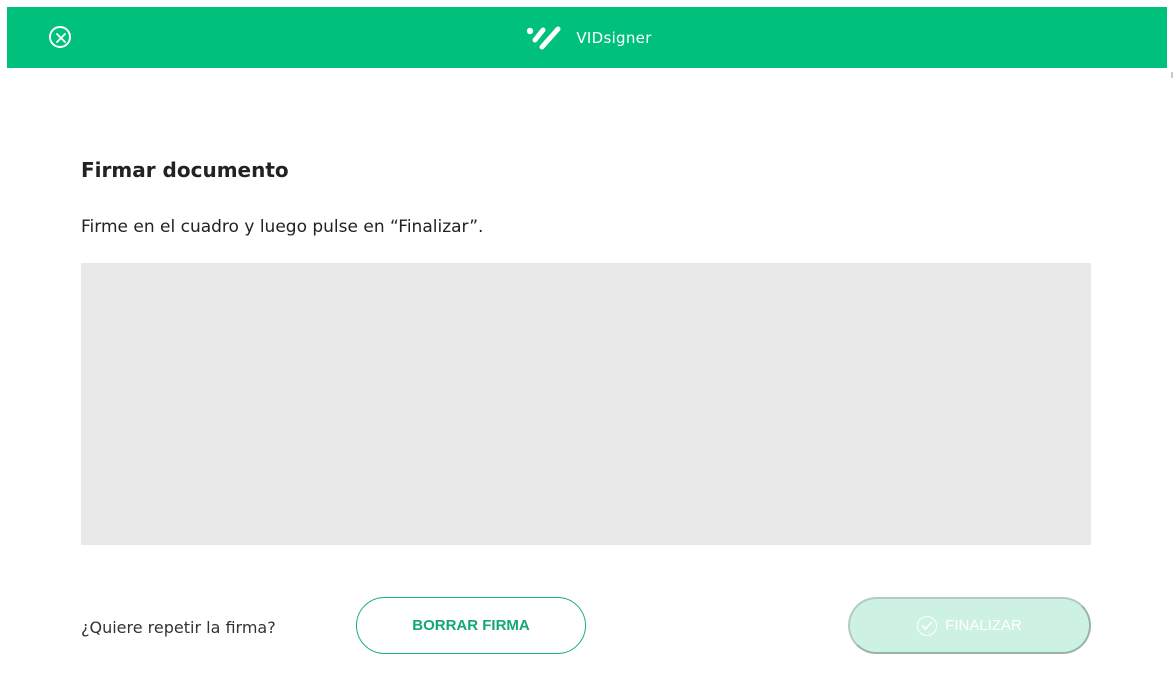 The image size is (1174, 694). Describe the element at coordinates (614, 37) in the screenshot. I see `brand-name: VIDsigner` at that location.